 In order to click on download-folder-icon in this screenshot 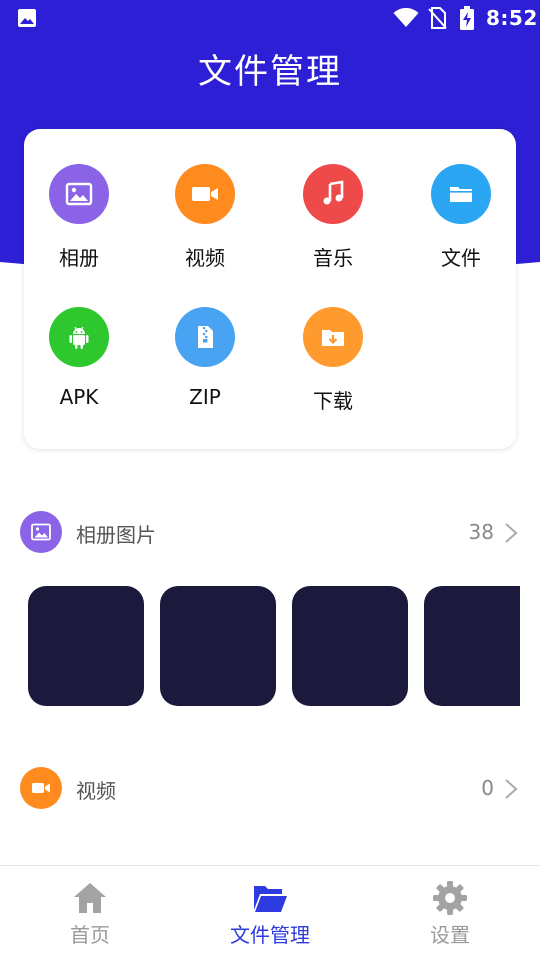, I will do `click(333, 337)`.